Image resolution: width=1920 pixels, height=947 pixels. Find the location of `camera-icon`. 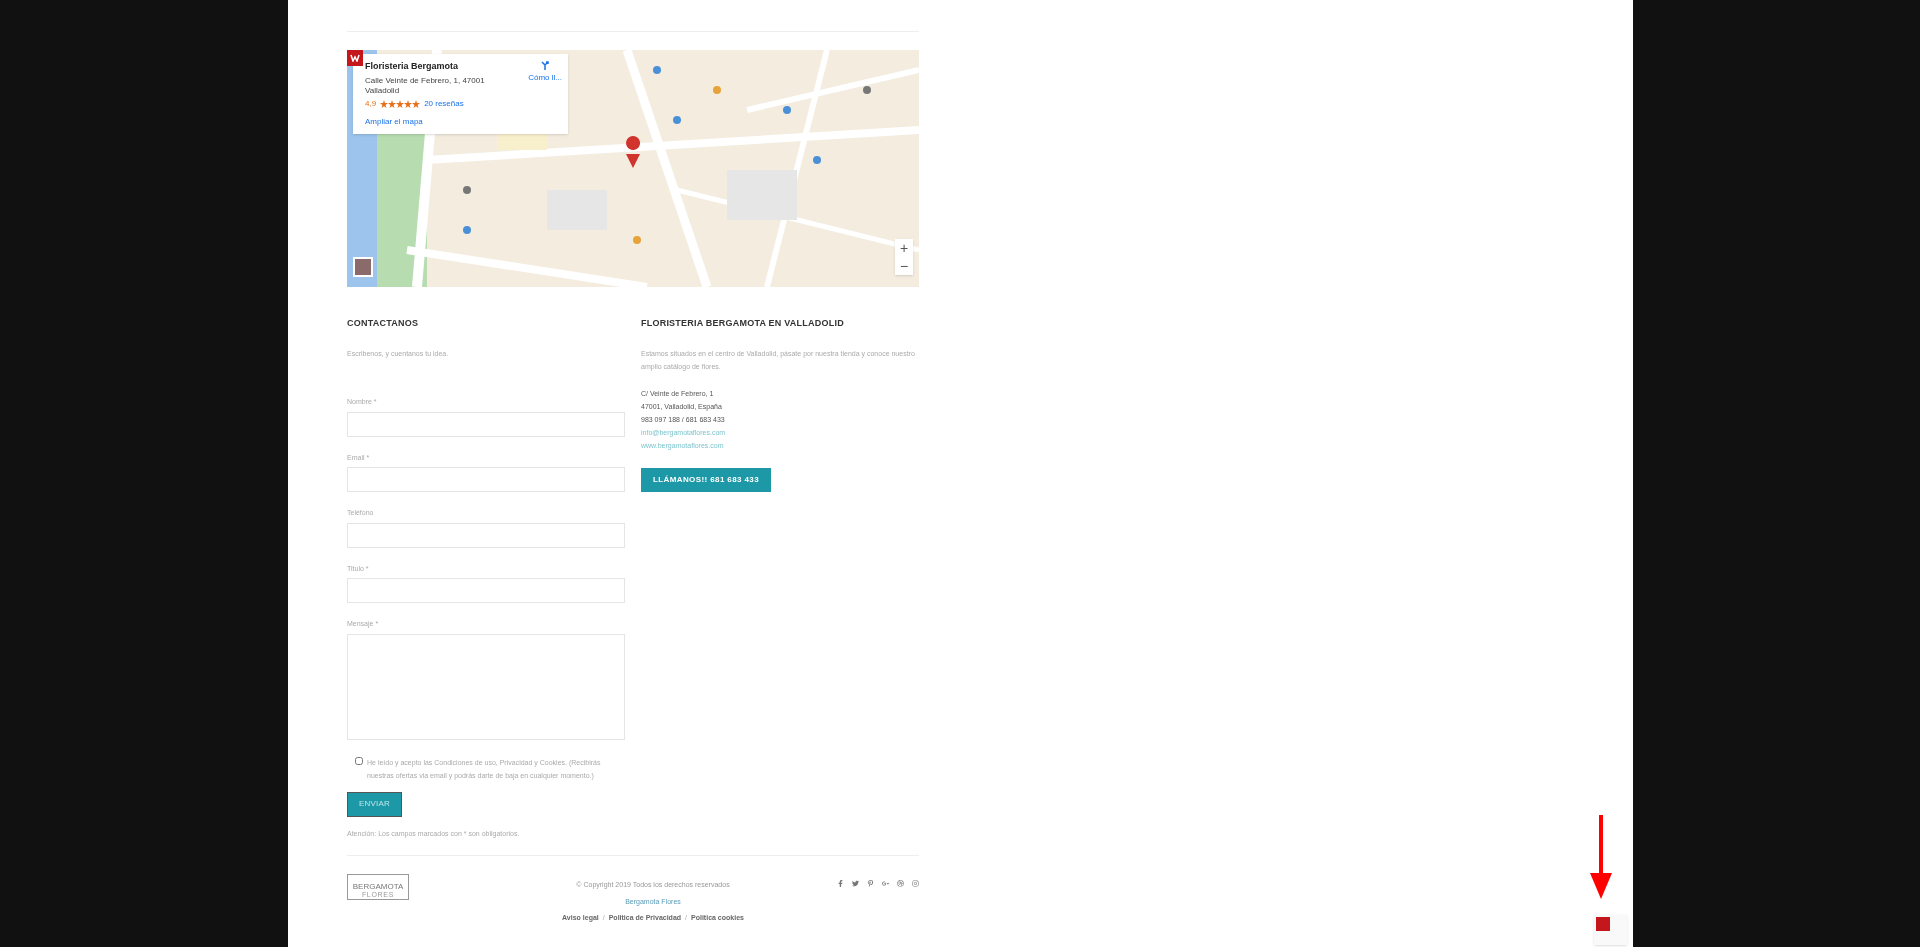

camera-icon is located at coordinates (915, 883).